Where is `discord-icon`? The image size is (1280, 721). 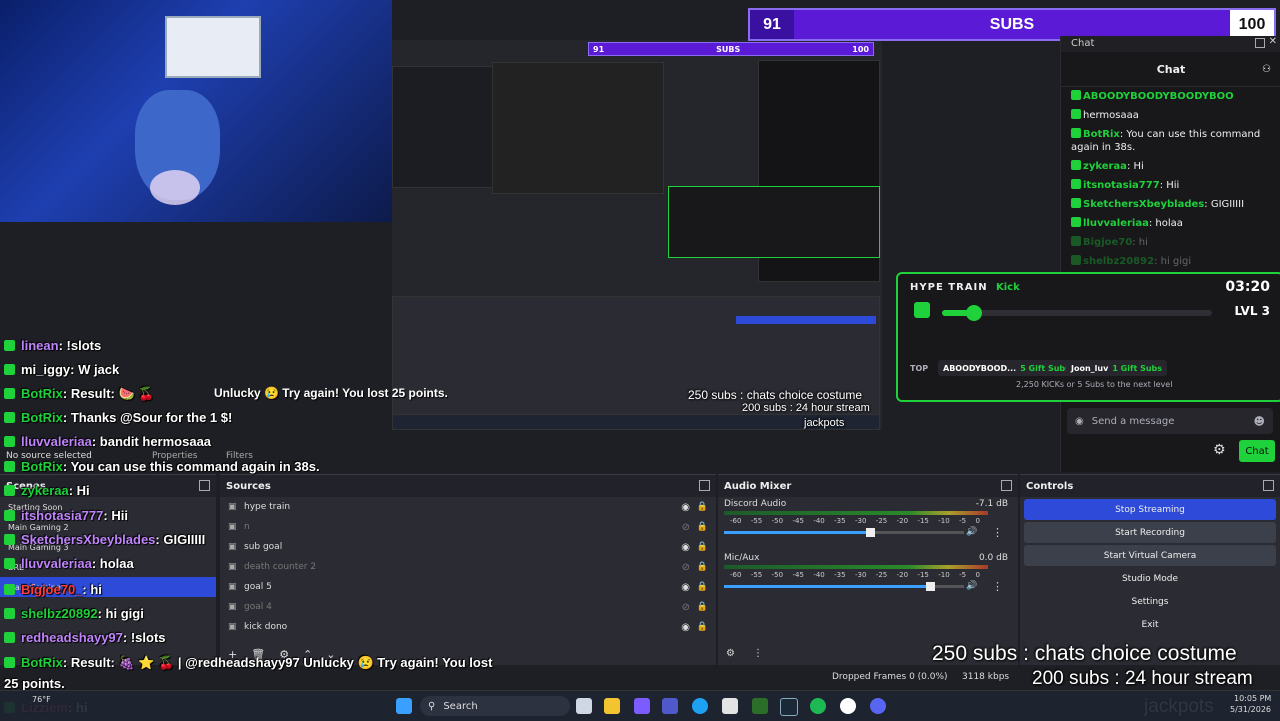 discord-icon is located at coordinates (878, 706).